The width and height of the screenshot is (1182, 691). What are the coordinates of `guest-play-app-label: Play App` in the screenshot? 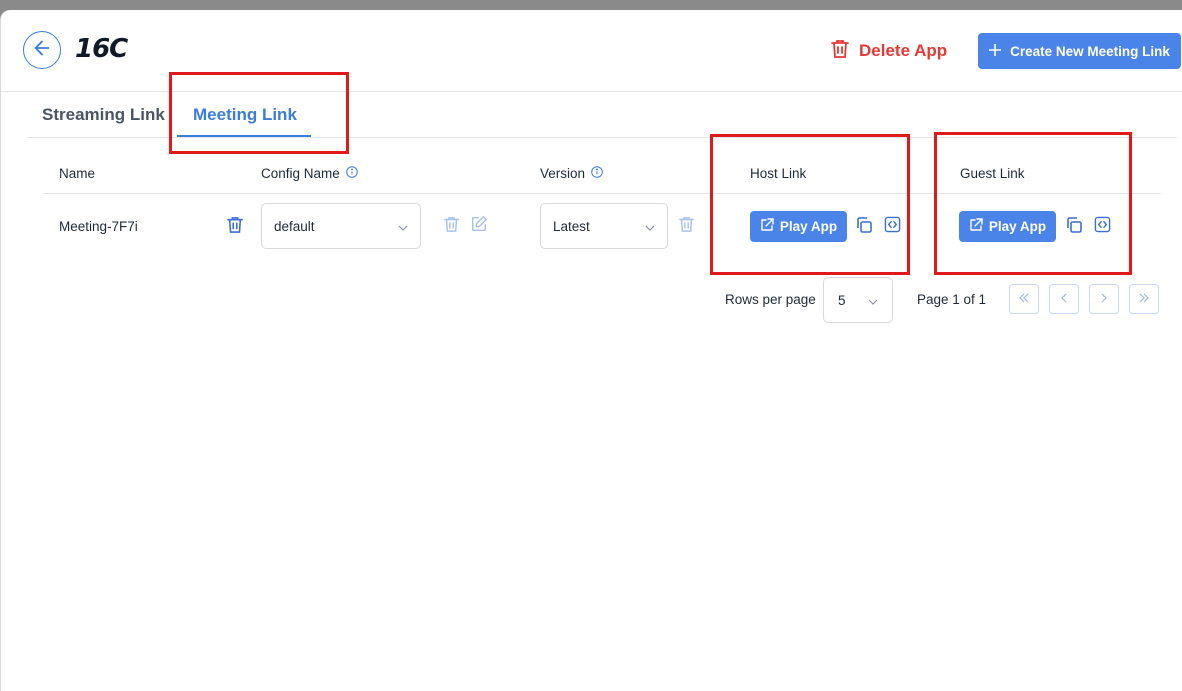 It's located at (1017, 226).